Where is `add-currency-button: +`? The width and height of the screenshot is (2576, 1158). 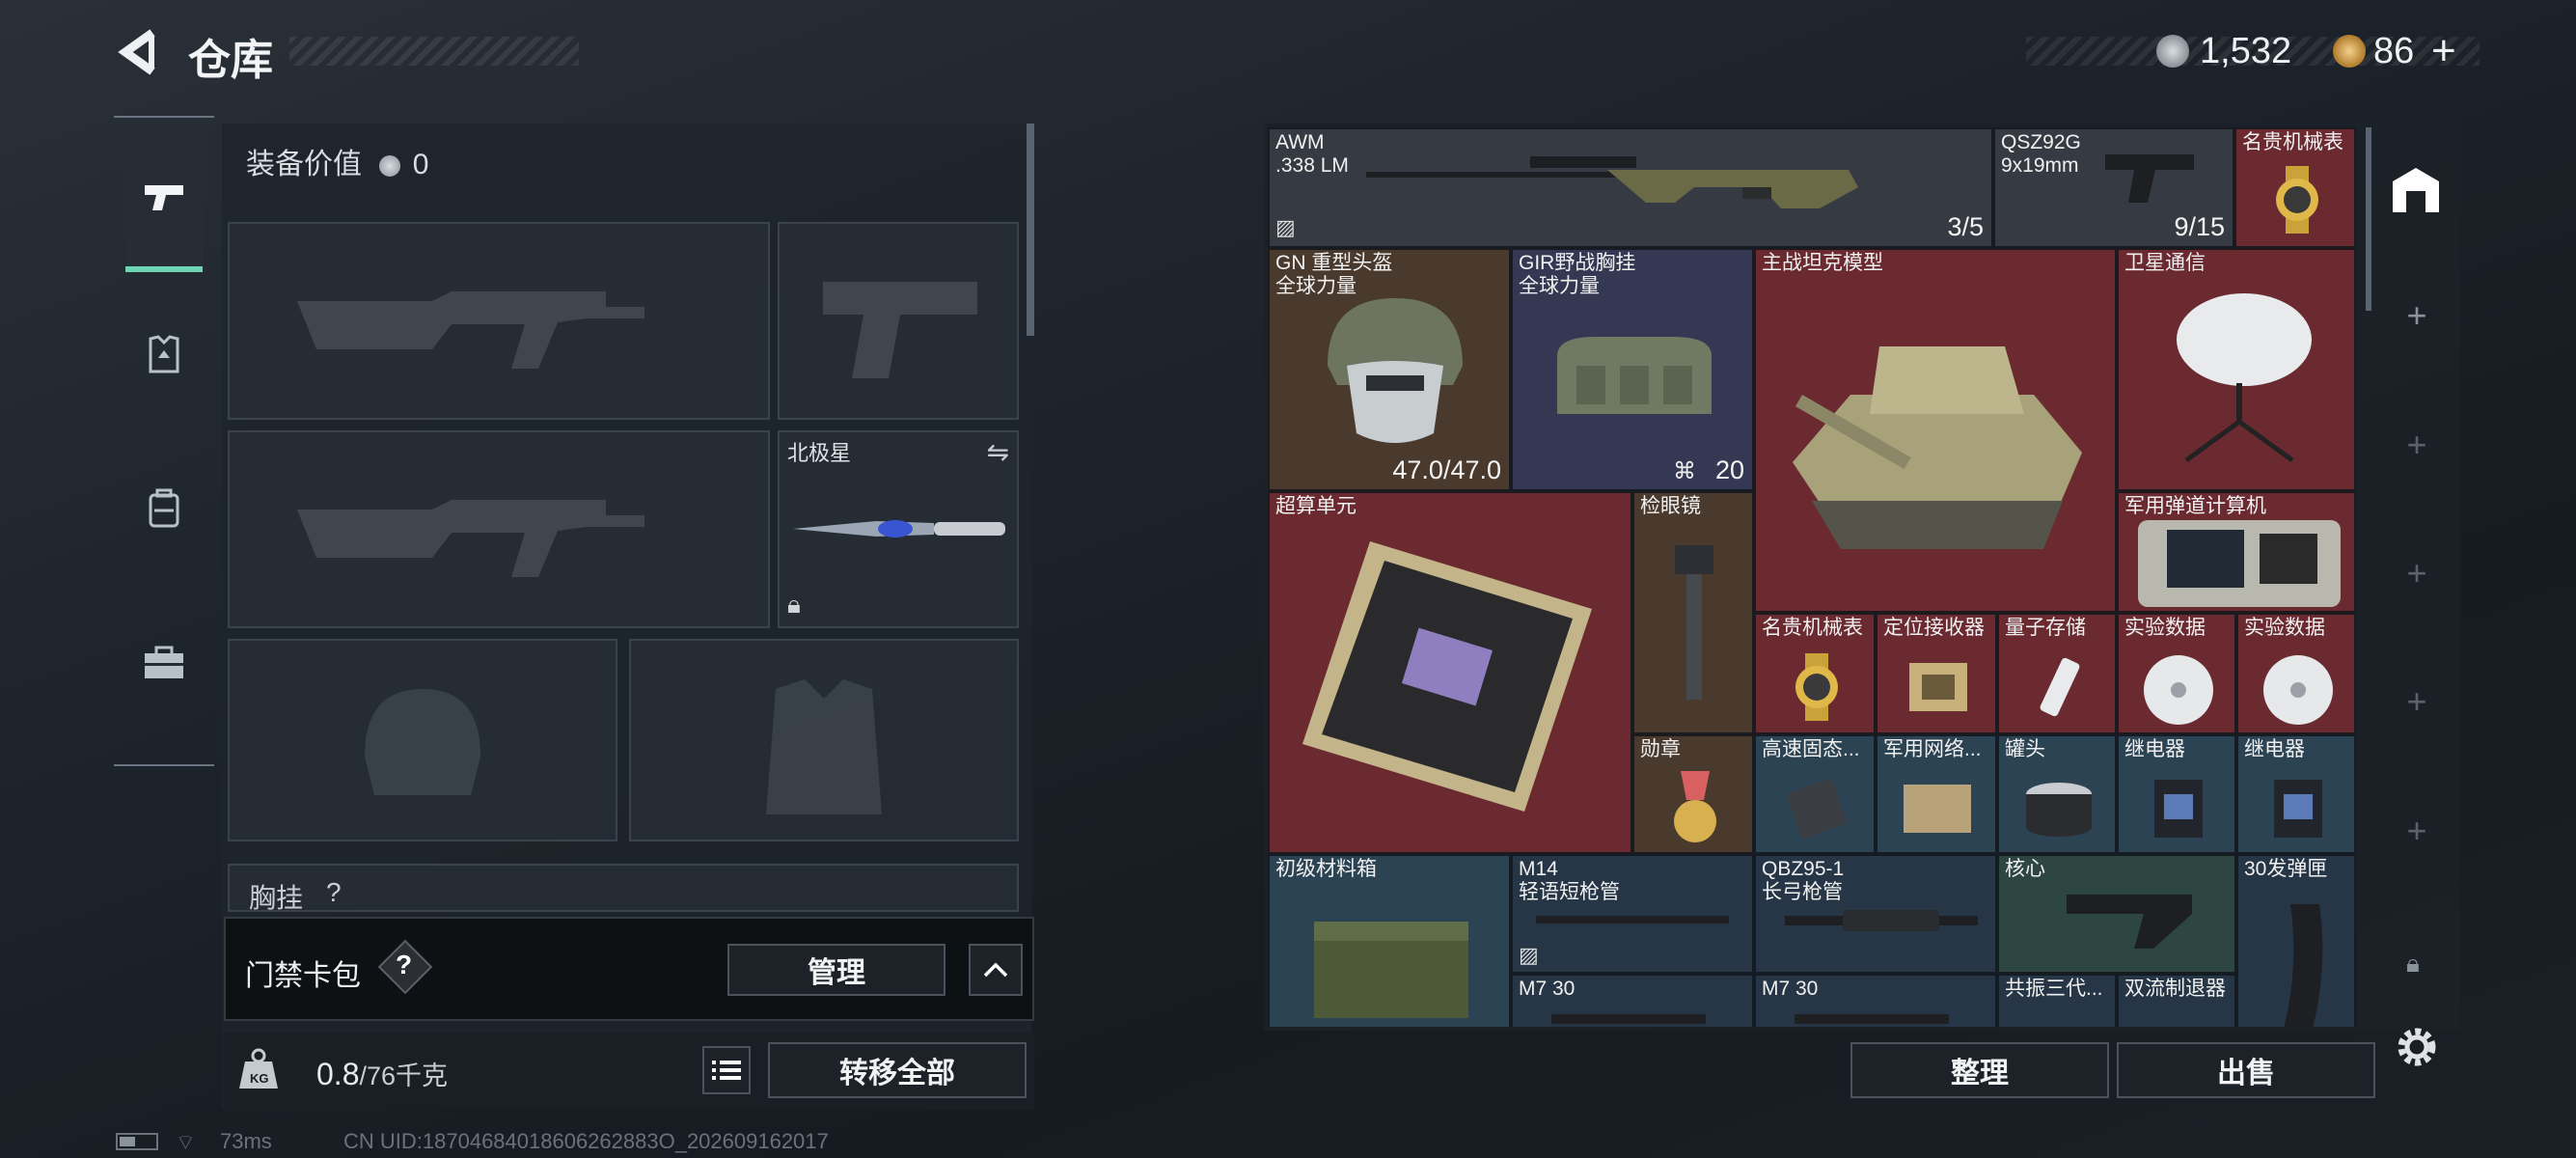
add-currency-button: + is located at coordinates (2444, 51).